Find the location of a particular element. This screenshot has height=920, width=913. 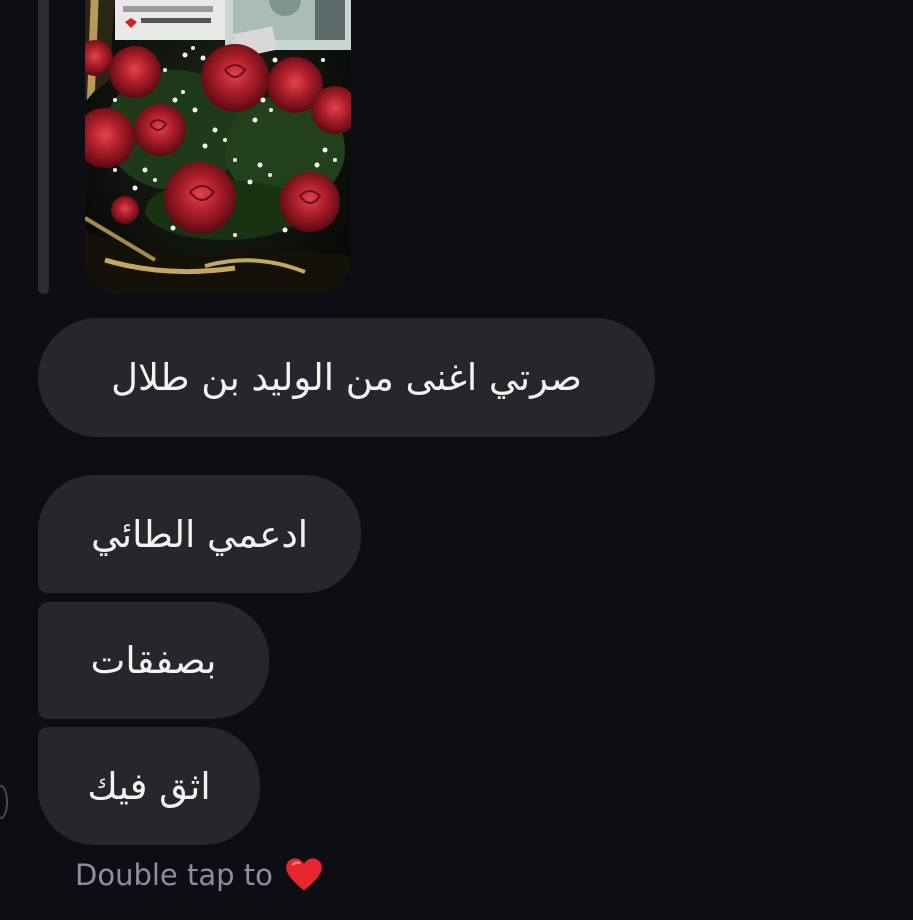

photo-content is located at coordinates (218, 147).